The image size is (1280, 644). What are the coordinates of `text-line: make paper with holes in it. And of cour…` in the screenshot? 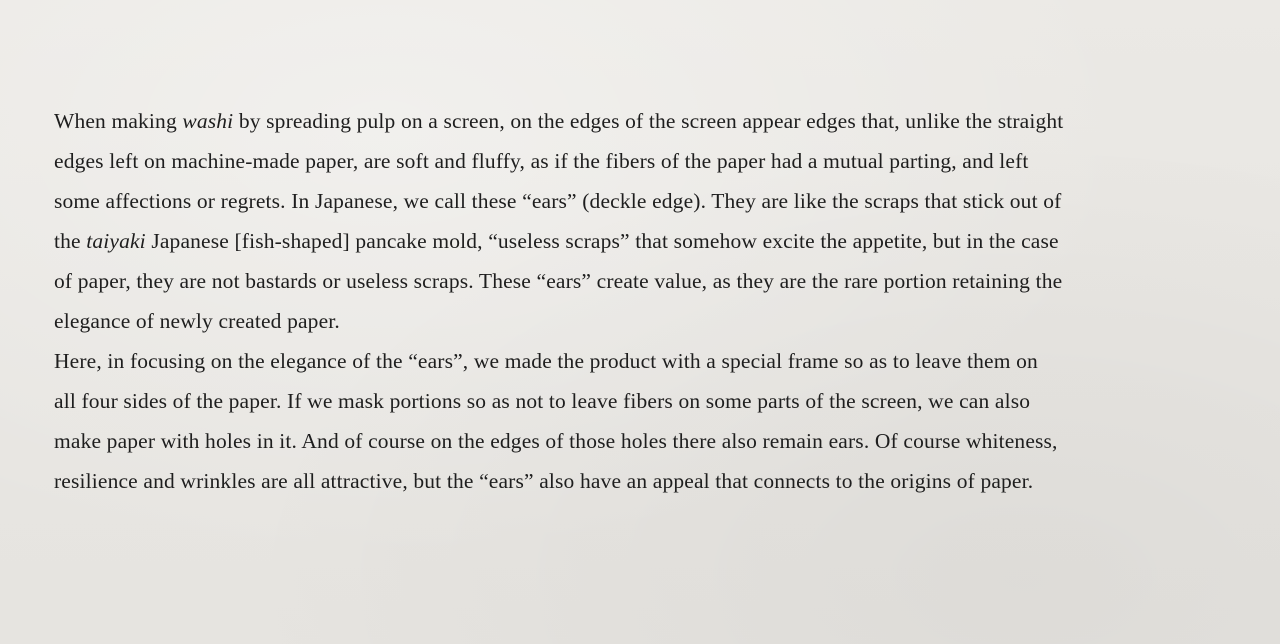 It's located at (556, 441).